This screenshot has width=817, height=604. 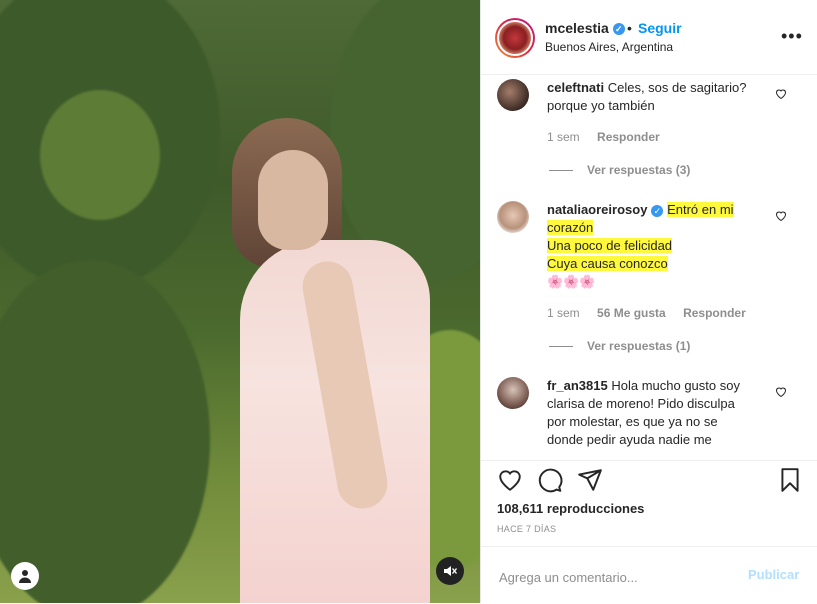 I want to click on comment-meta: 1 sem Responder, so click(x=610, y=137).